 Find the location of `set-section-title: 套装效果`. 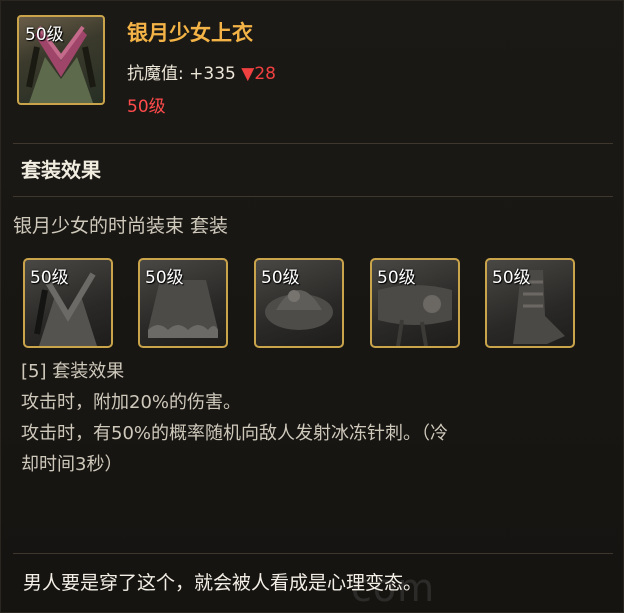

set-section-title: 套装效果 is located at coordinates (61, 170).